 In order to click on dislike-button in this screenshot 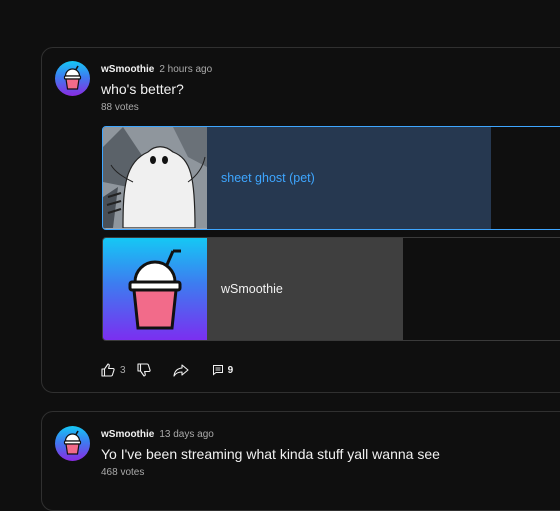, I will do `click(144, 370)`.